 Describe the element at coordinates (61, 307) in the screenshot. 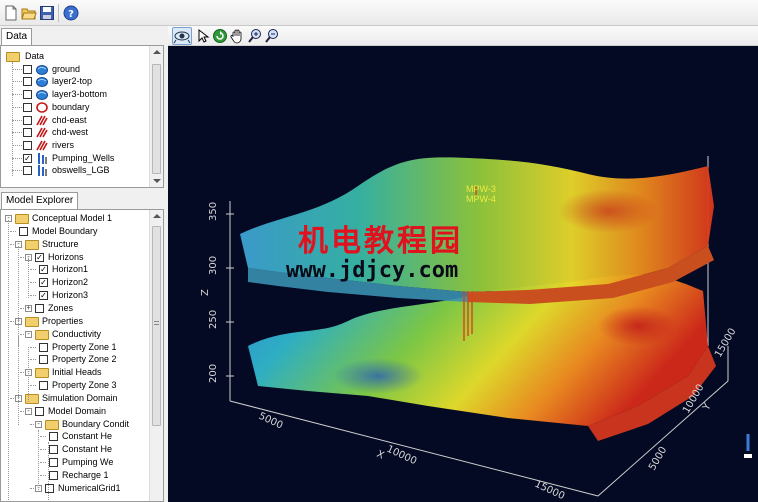

I see `model-item-label: Zones` at that location.